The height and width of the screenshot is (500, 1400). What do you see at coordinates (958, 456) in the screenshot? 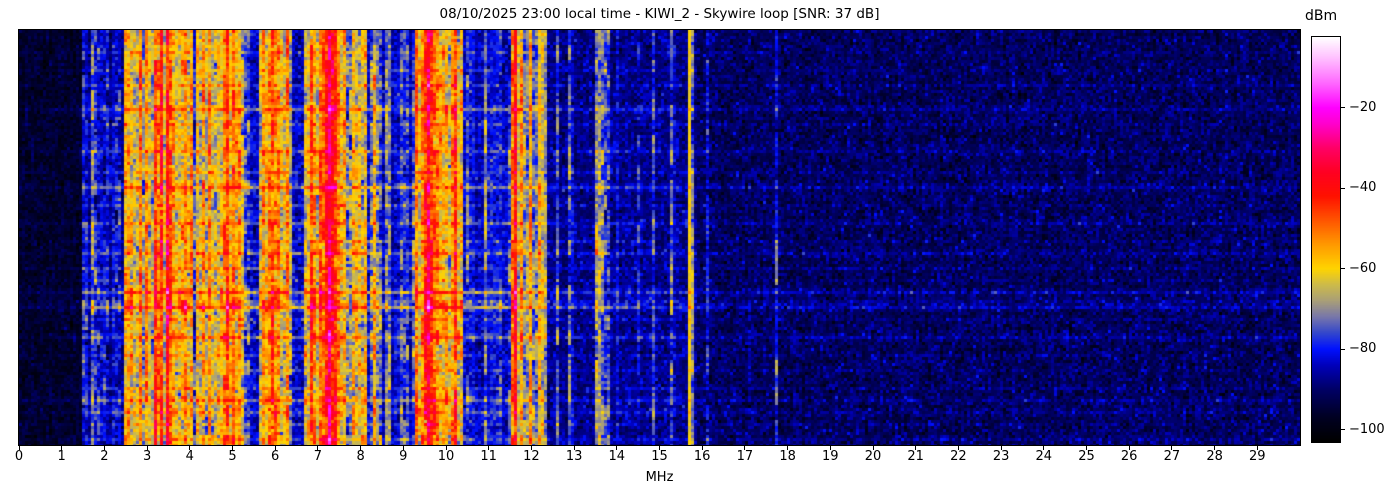
I see `x-tick-label: 22` at bounding box center [958, 456].